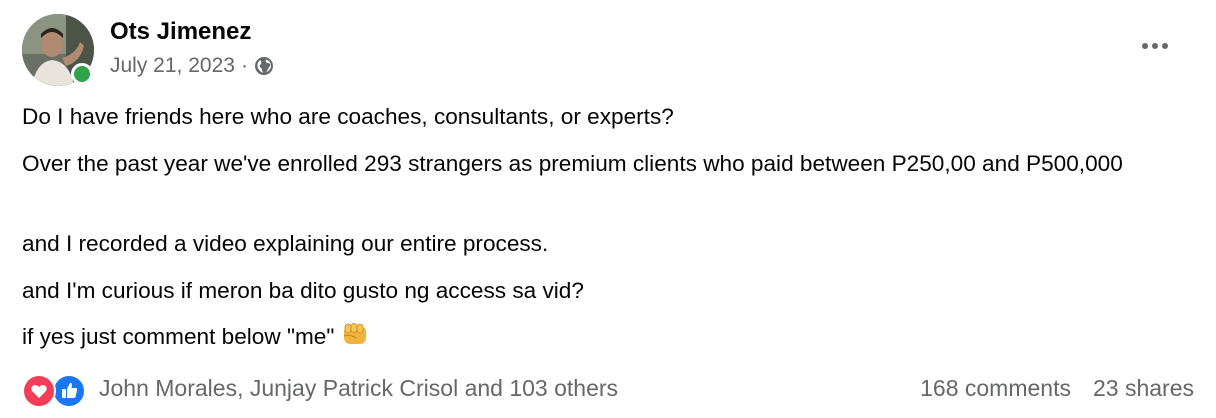  Describe the element at coordinates (172, 66) in the screenshot. I see `post-date: July 21, 2023` at that location.